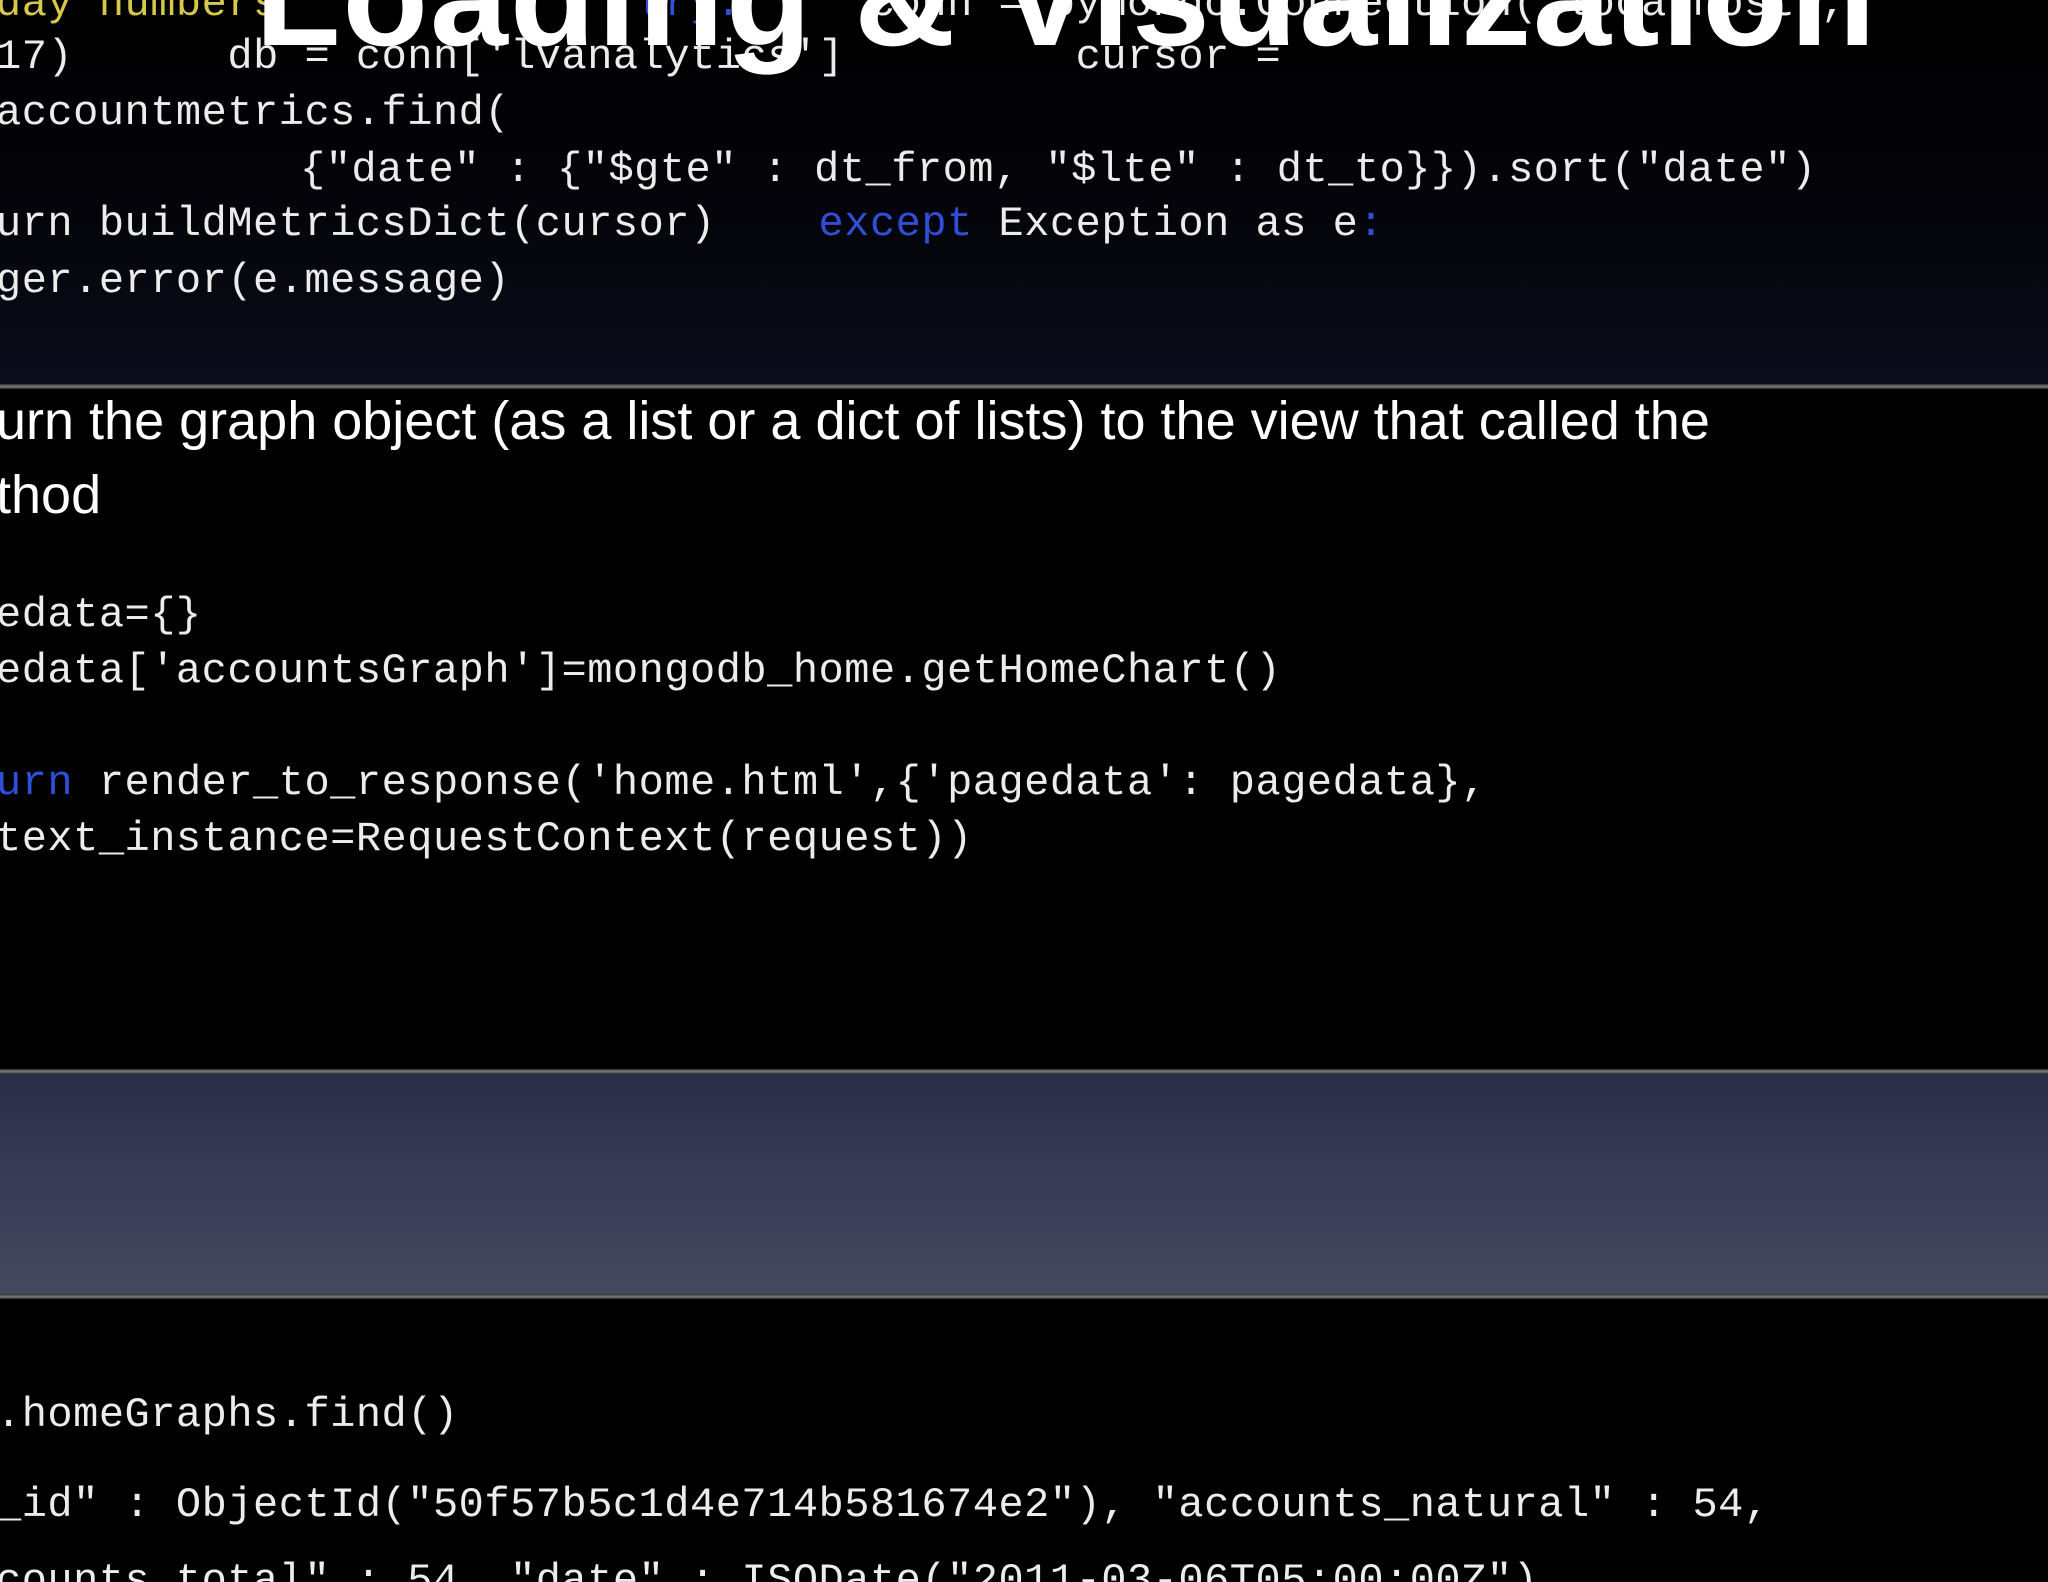  Describe the element at coordinates (139, 14) in the screenshot. I see `code-comment: day numbers` at that location.